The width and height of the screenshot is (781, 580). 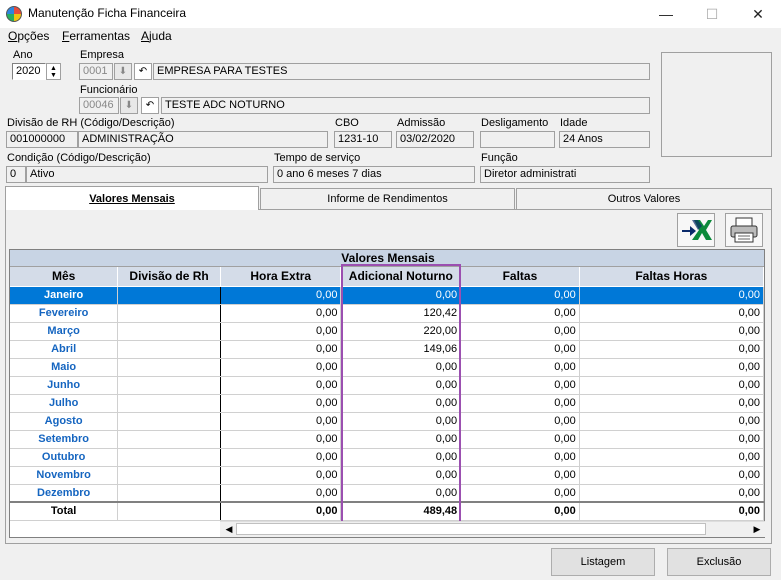 I want to click on exclusao-button: Exclusão, so click(x=719, y=562).